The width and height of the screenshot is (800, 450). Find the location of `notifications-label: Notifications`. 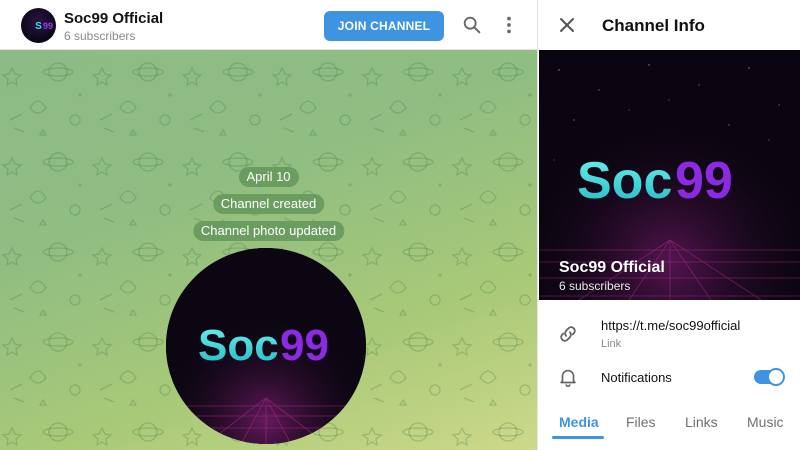

notifications-label: Notifications is located at coordinates (636, 377).